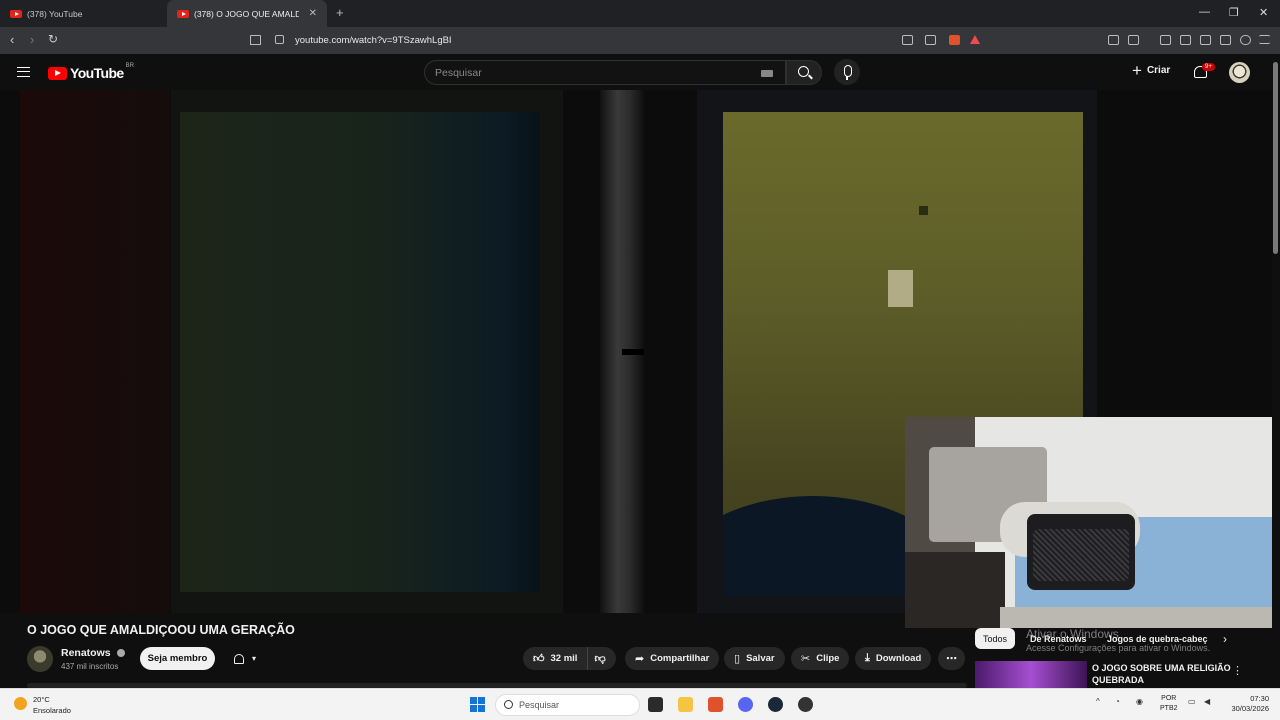 This screenshot has height=720, width=1280. I want to click on site-info-icon, so click(279, 39).